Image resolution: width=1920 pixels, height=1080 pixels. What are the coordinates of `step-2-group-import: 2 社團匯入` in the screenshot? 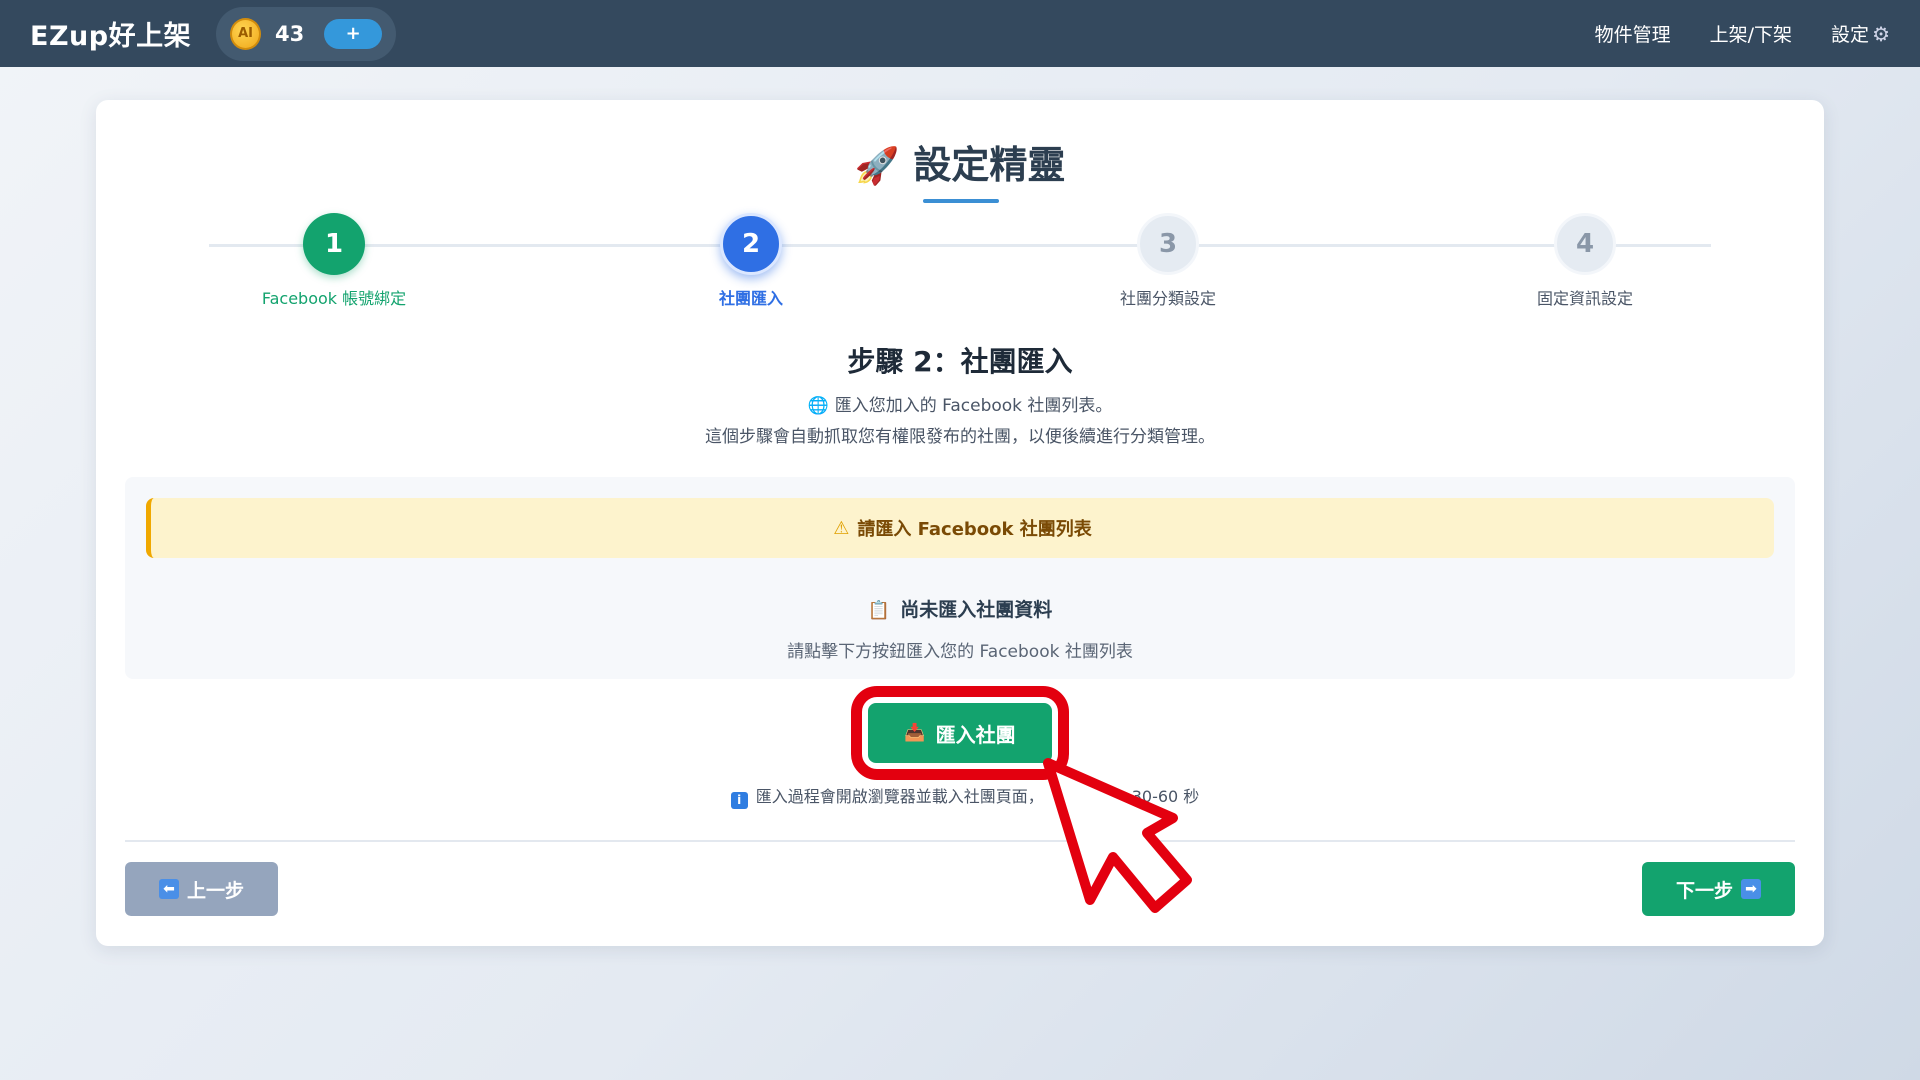 It's located at (751, 261).